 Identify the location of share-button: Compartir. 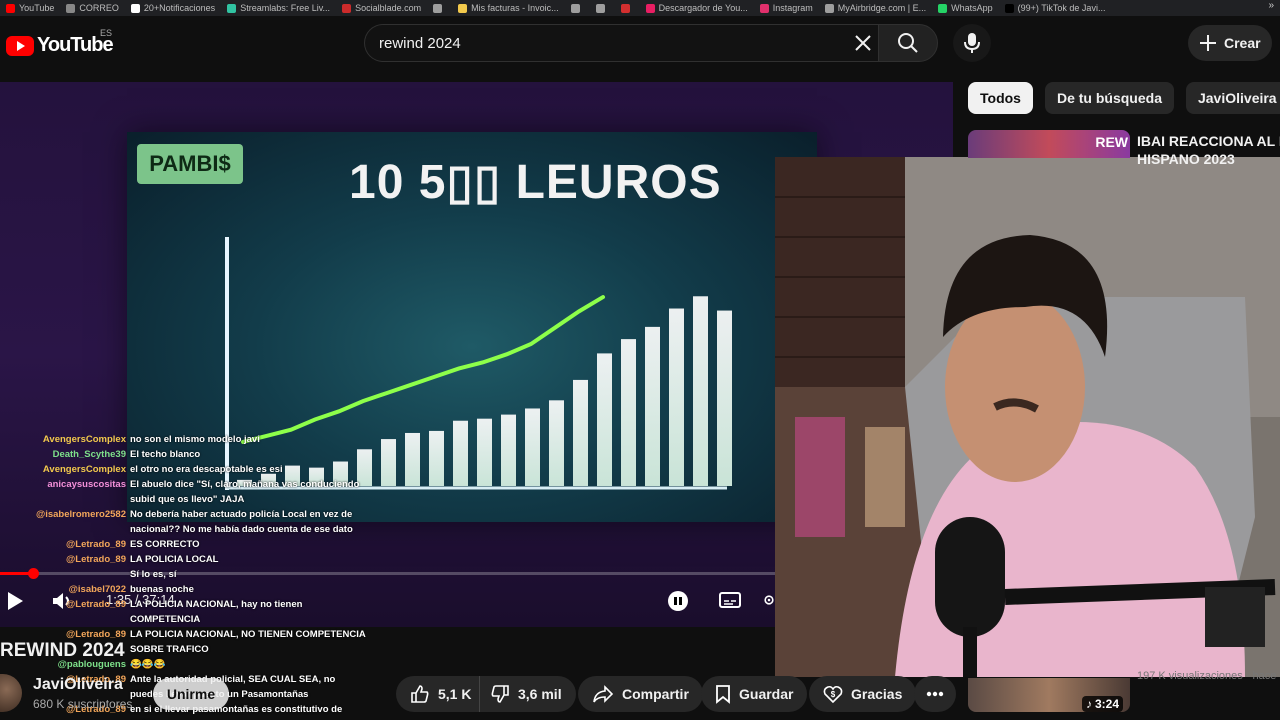
(640, 694).